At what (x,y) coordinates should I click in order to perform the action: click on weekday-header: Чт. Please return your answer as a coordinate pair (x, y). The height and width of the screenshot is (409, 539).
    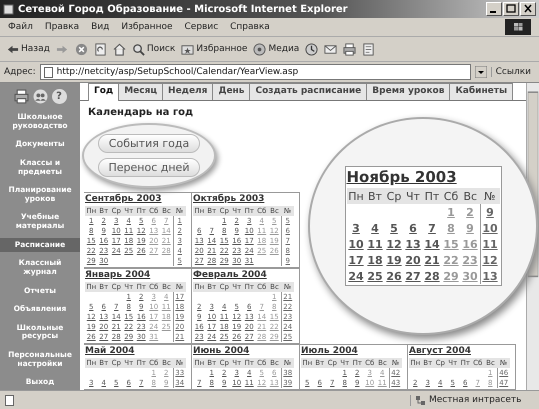
    Looking at the image, I should click on (413, 196).